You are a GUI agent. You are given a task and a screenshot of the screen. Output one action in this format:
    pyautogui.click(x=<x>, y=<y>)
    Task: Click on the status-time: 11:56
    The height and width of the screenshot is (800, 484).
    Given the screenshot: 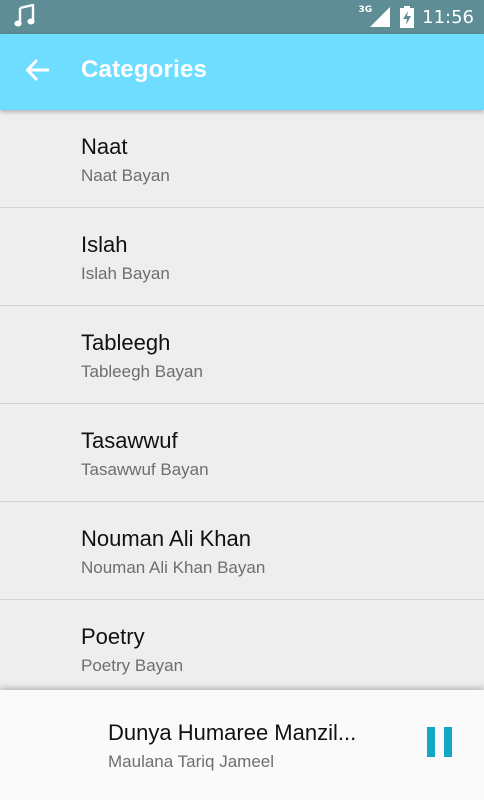 What is the action you would take?
    pyautogui.click(x=448, y=17)
    